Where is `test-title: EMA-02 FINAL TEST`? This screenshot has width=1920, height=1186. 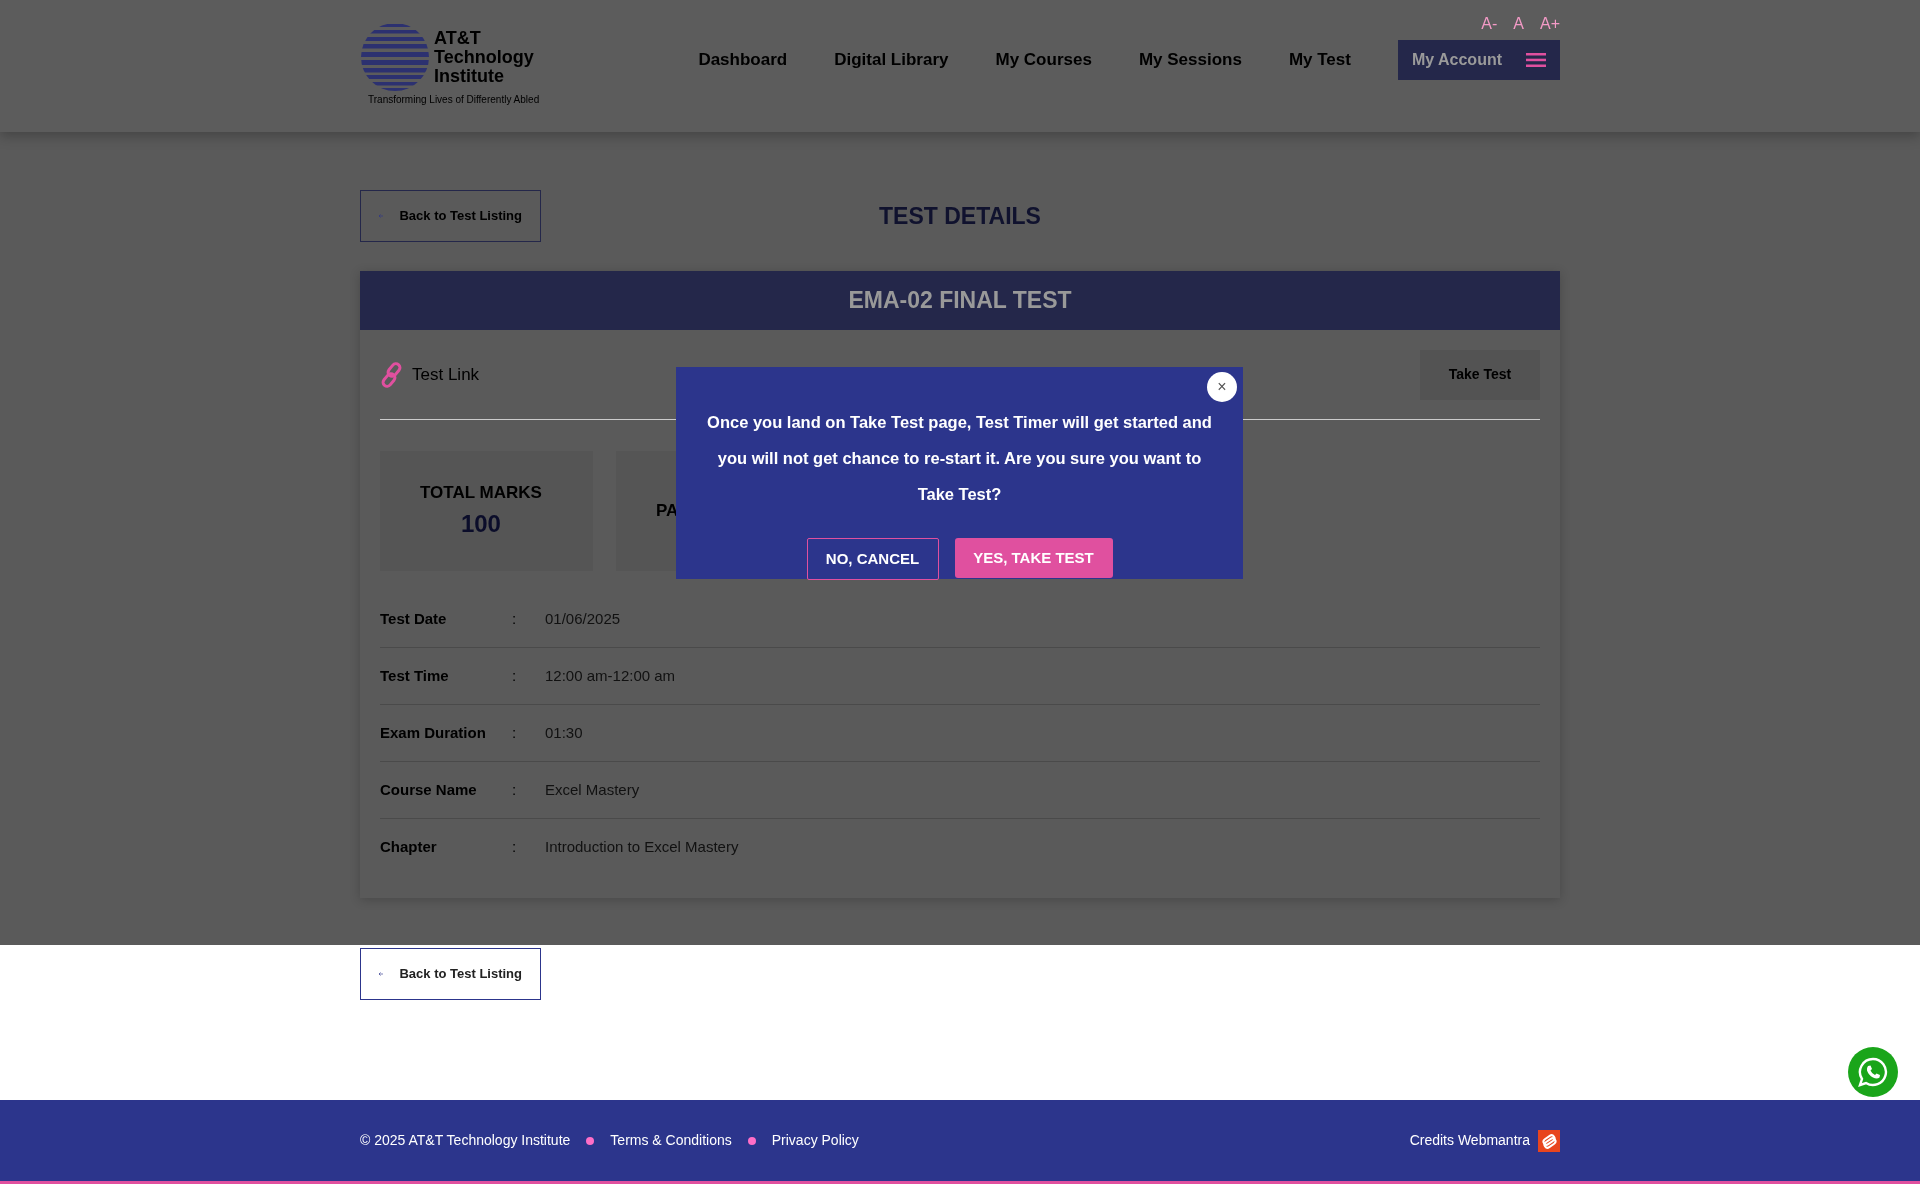 test-title: EMA-02 FINAL TEST is located at coordinates (960, 301).